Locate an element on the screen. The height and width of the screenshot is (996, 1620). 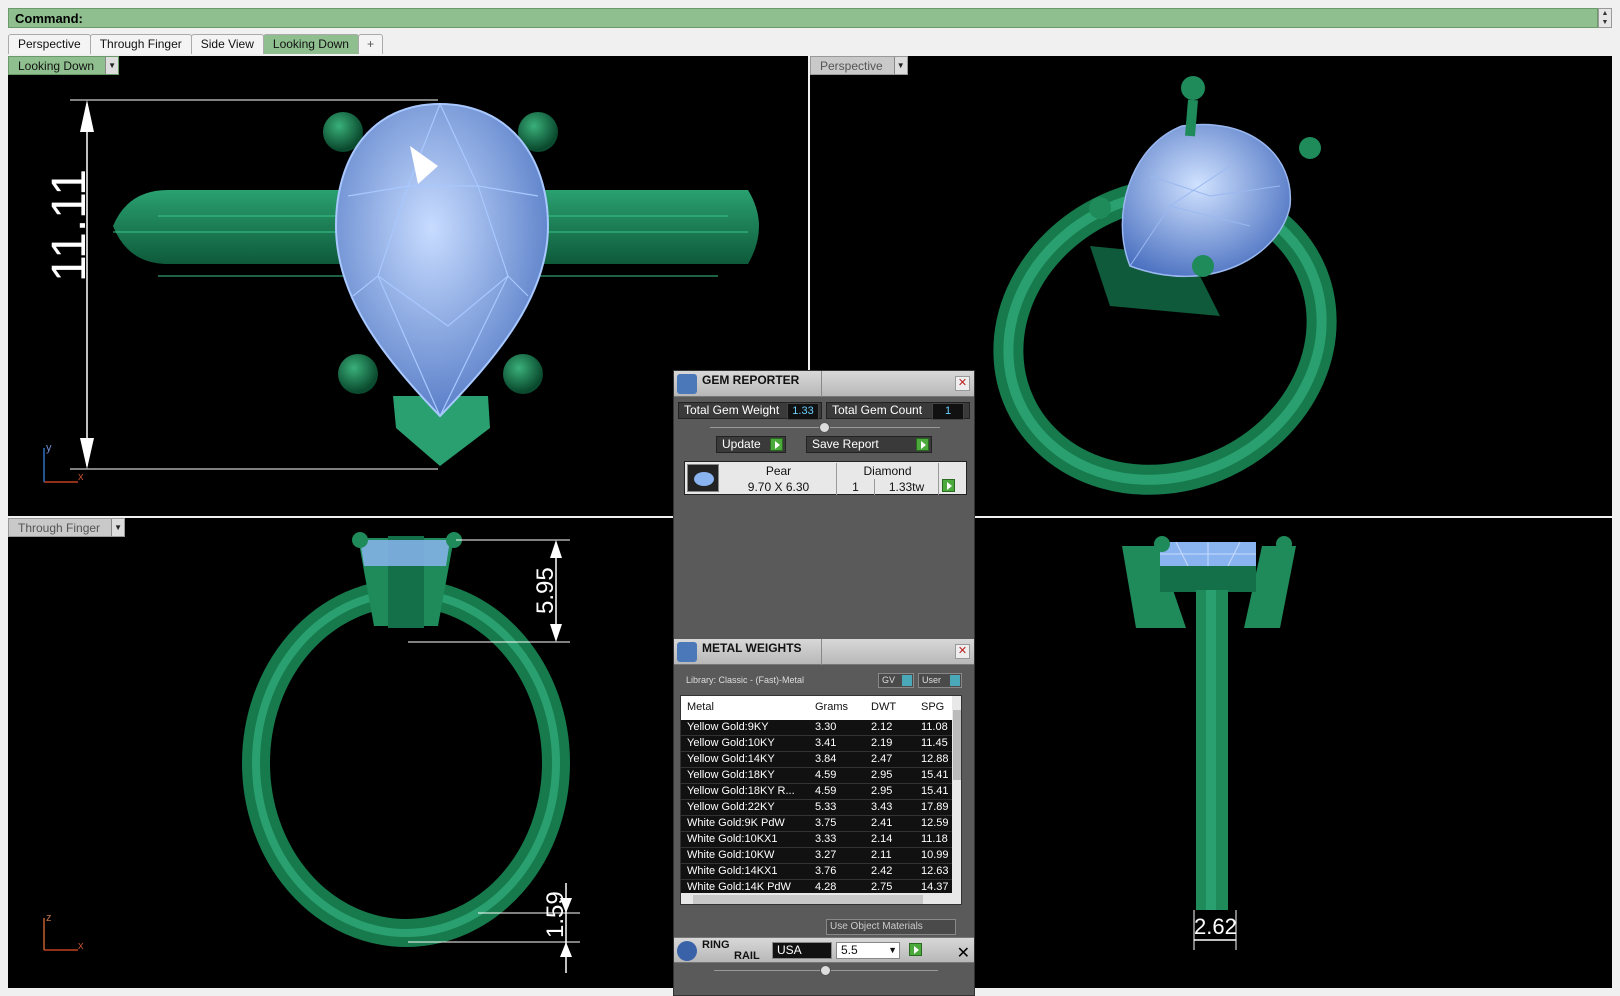
table-row: Yellow Gold:9KY 3.30 2.12 11.08 is located at coordinates (816, 728).